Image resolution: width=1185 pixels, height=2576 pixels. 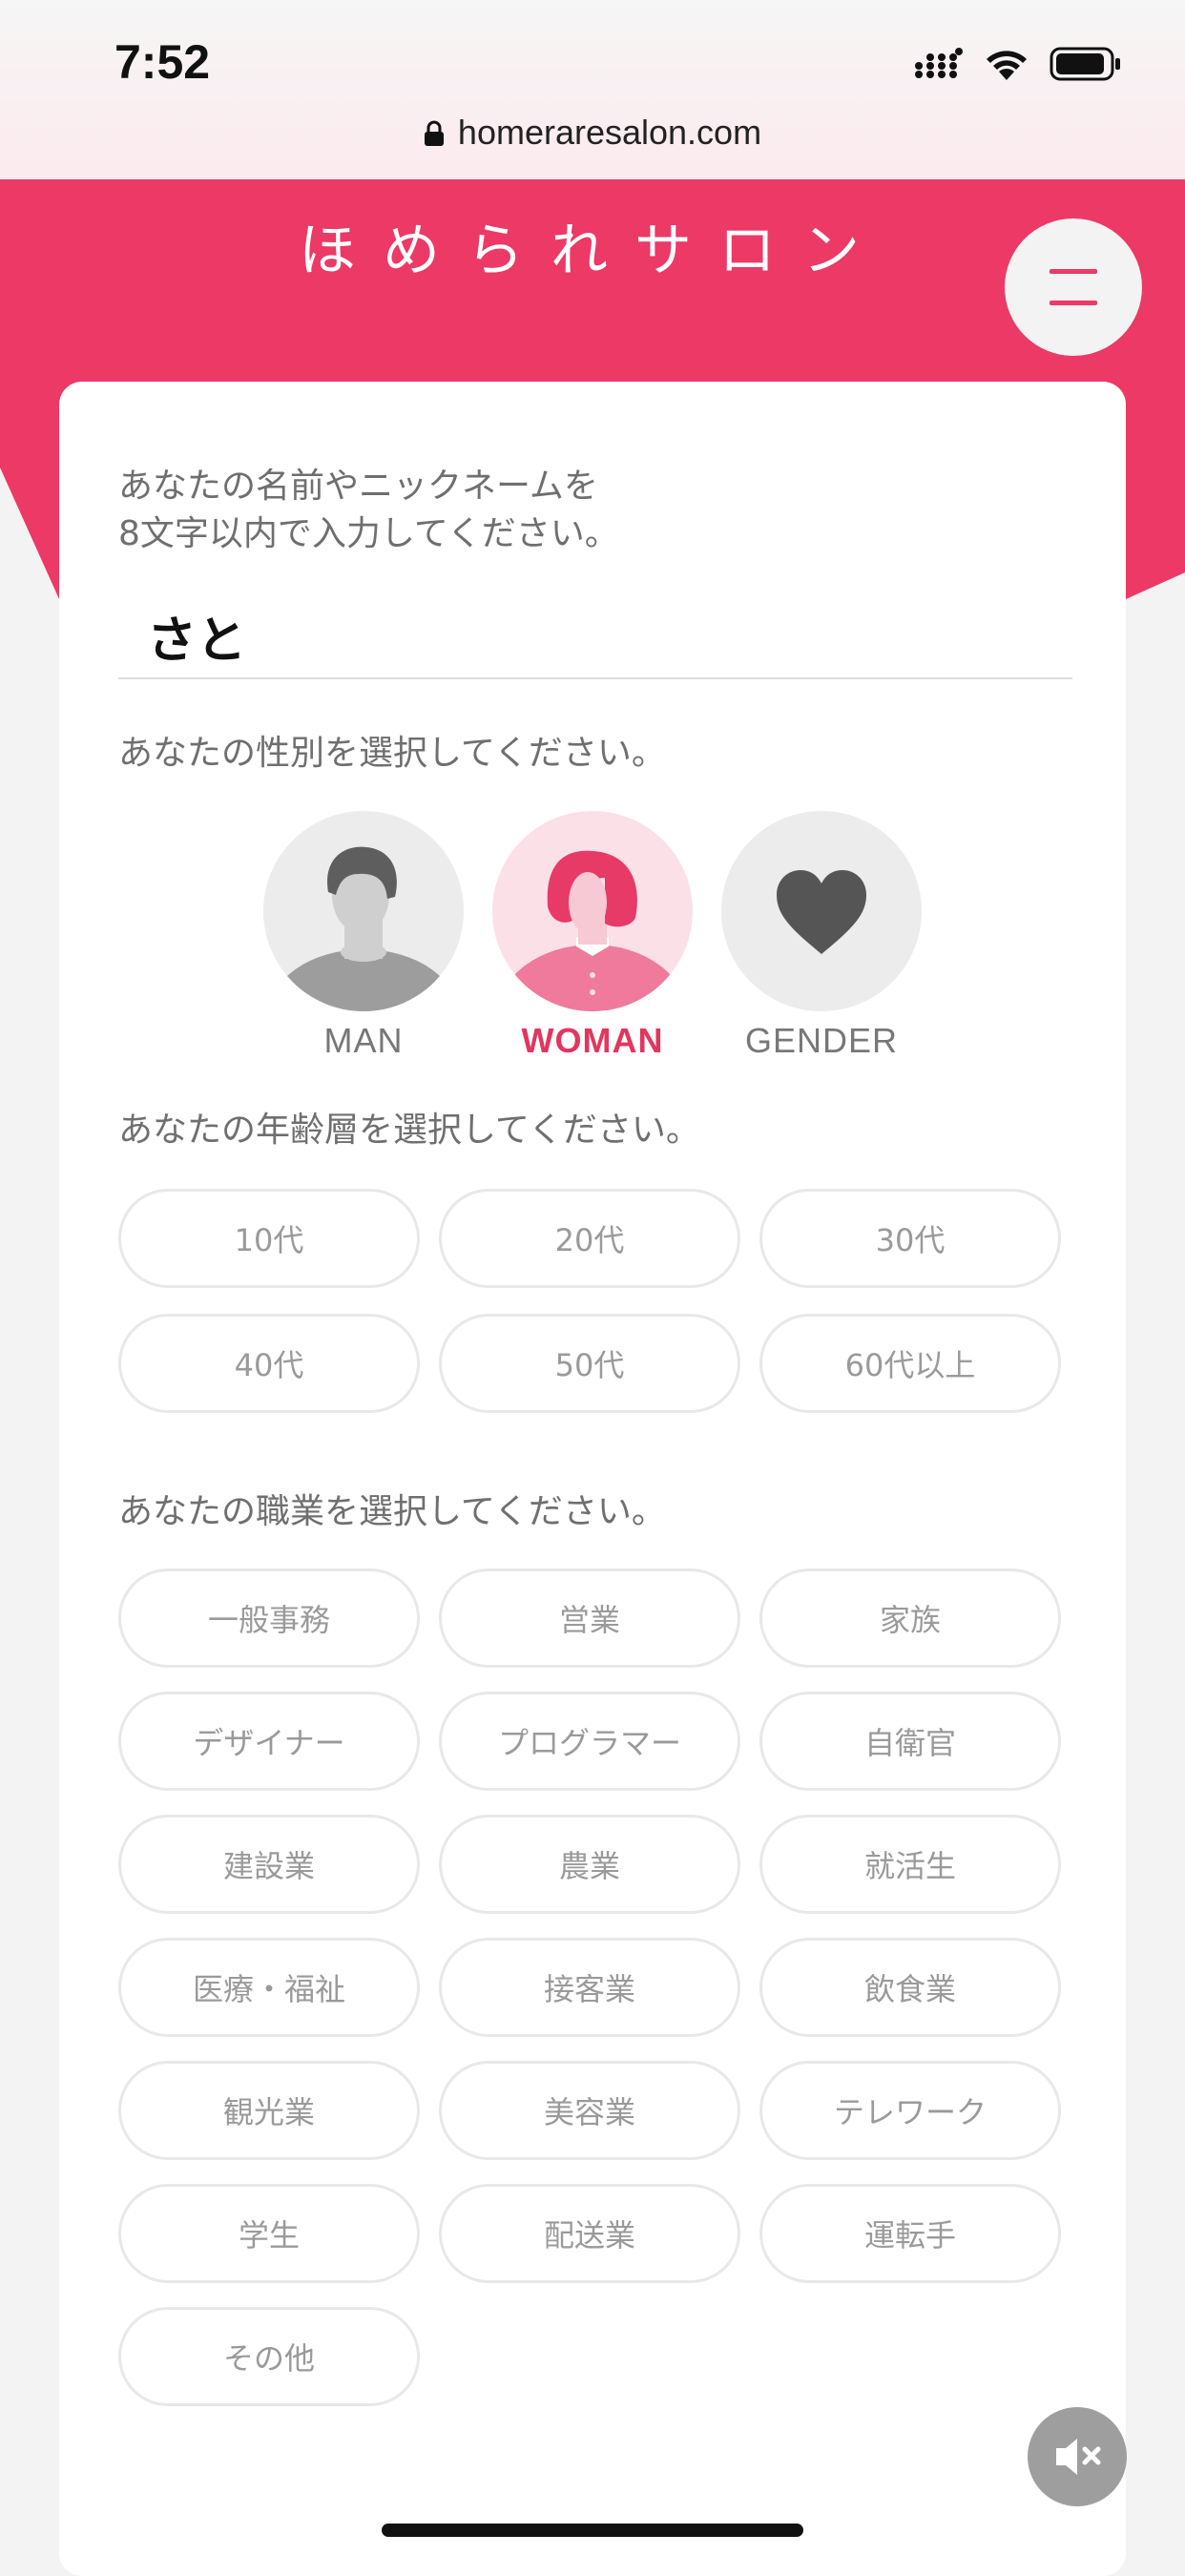 I want to click on address-bar: homeraresalon.com, so click(x=592, y=133).